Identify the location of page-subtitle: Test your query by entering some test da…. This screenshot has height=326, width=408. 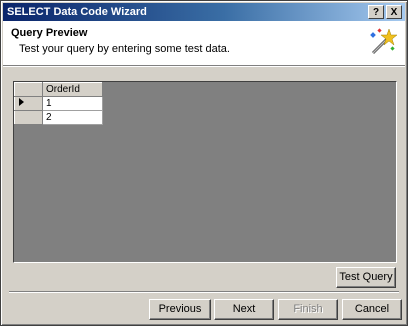
(124, 49).